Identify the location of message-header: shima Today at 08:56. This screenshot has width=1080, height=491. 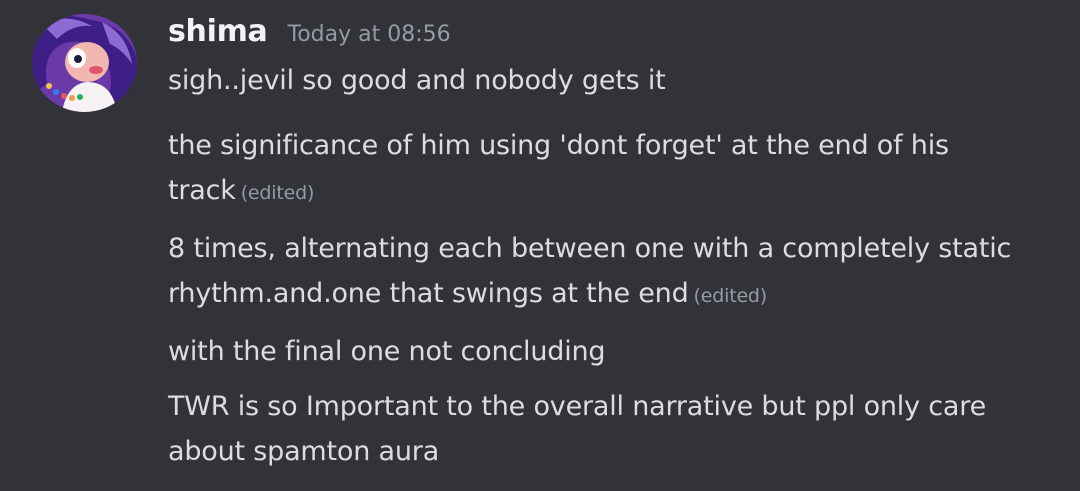
(613, 36).